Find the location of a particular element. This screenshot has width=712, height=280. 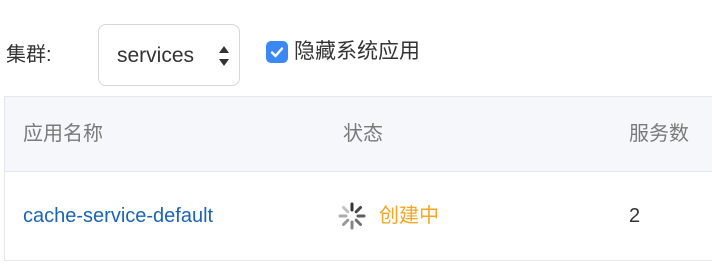

column-header-status: 状态 is located at coordinates (363, 134).